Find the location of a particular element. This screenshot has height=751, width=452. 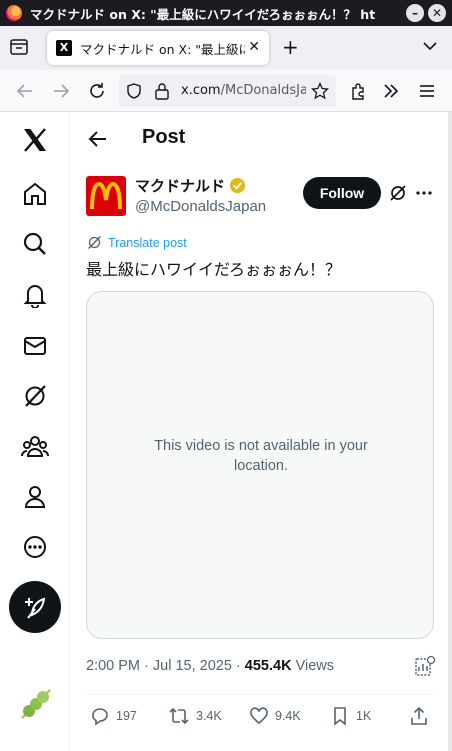

bookmark-star-icon is located at coordinates (320, 91).